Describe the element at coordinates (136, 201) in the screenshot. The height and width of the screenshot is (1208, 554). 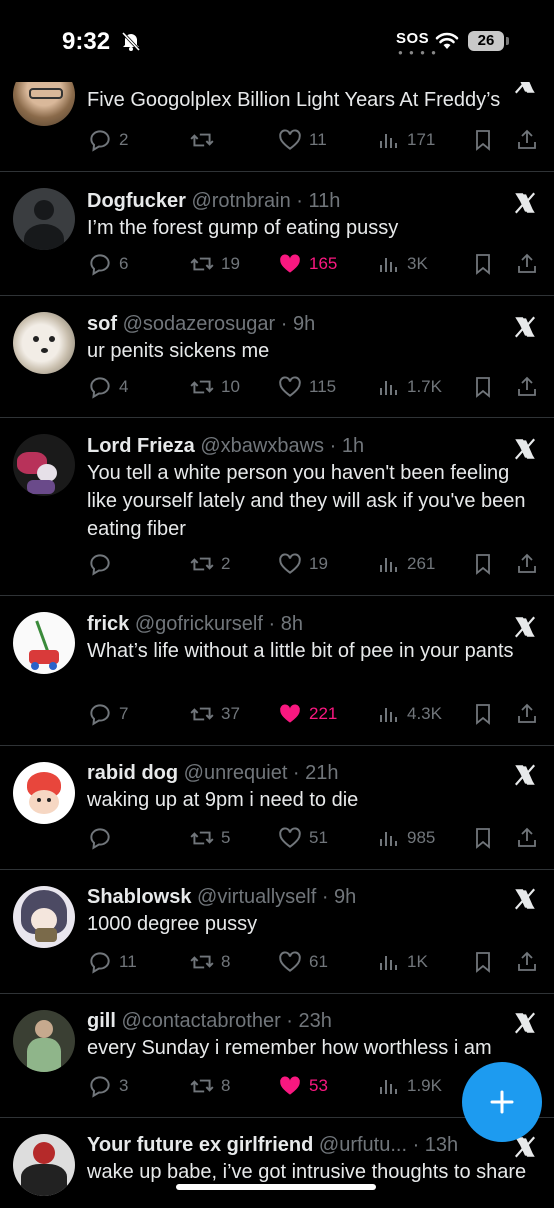
I see `display-name: Dogfucker` at that location.